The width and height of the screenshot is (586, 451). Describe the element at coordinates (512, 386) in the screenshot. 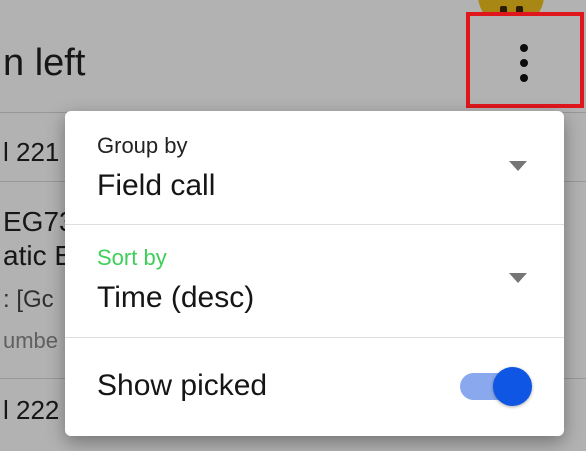

I see `show-picked-toggle-thumb` at that location.